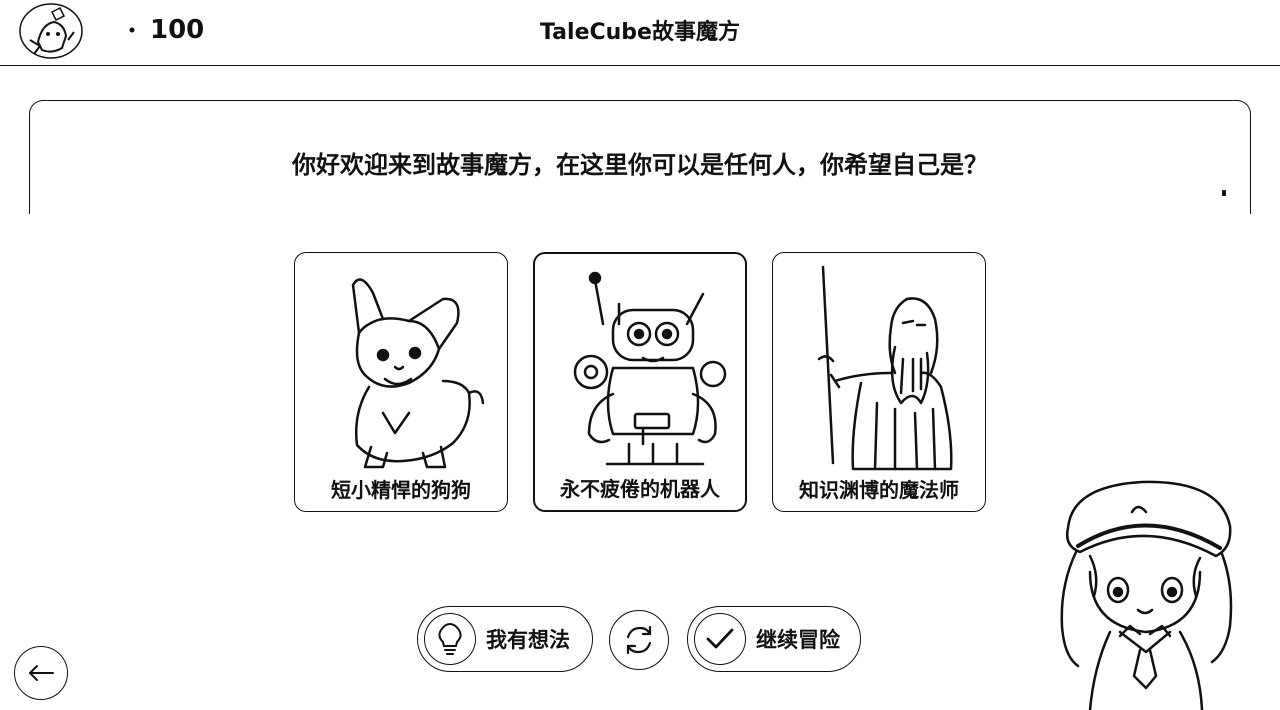 The image size is (1280, 710). Describe the element at coordinates (885, 368) in the screenshot. I see `wizard-illustration-icon` at that location.